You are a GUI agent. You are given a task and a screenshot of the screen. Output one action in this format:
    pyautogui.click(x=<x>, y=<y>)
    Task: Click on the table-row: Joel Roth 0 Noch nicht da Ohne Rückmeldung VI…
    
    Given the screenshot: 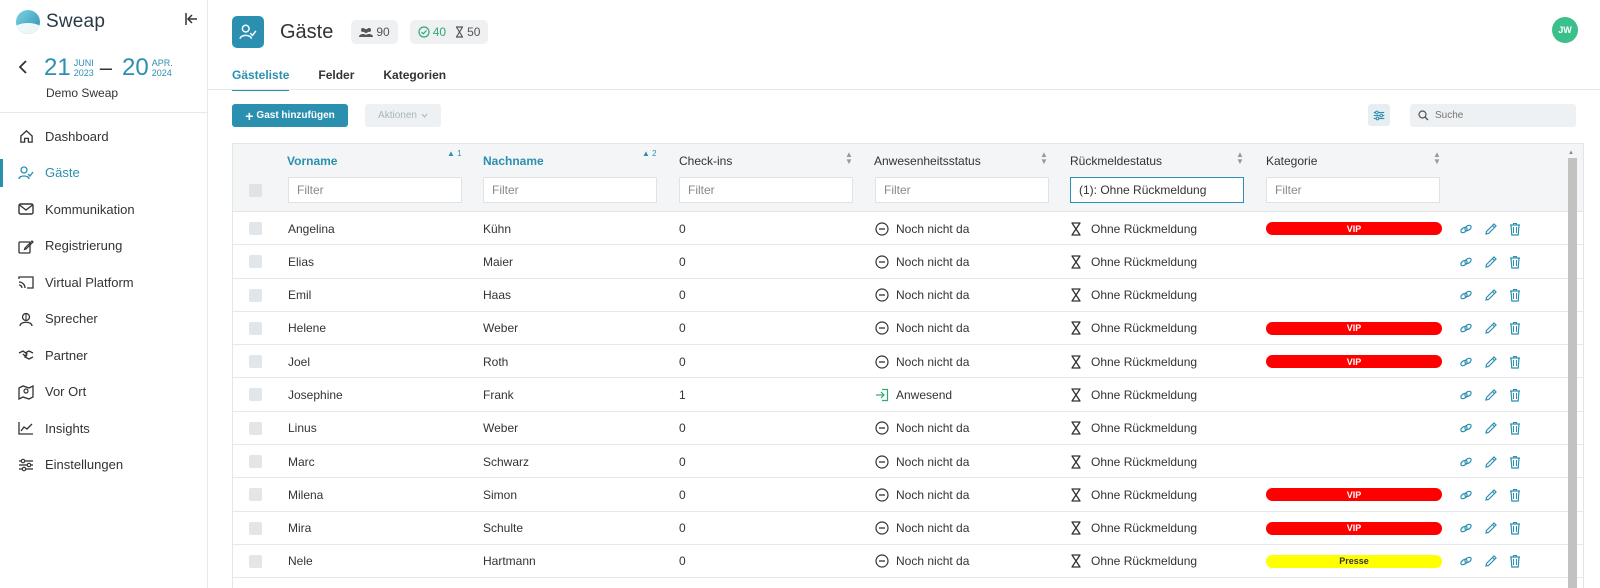 What is the action you would take?
    pyautogui.click(x=908, y=362)
    